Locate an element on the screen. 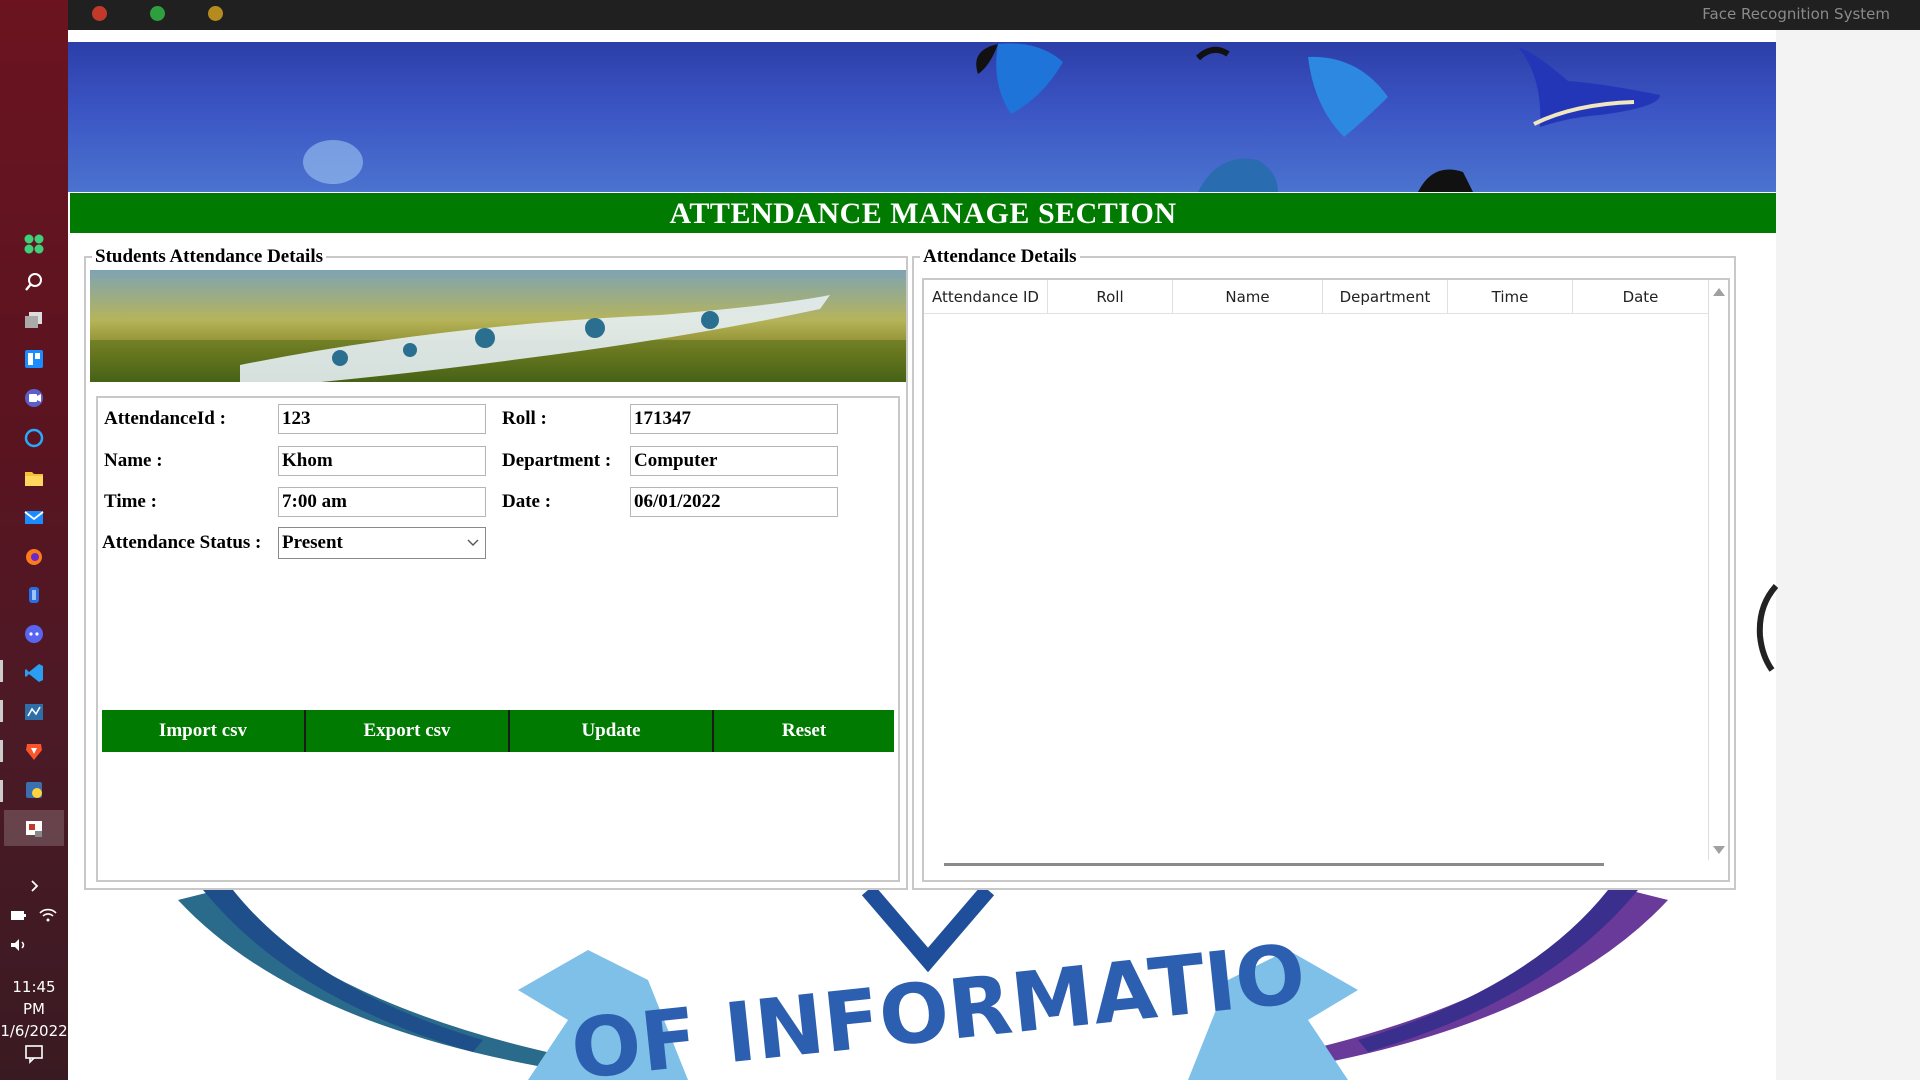  wifi-icon is located at coordinates (48, 915).